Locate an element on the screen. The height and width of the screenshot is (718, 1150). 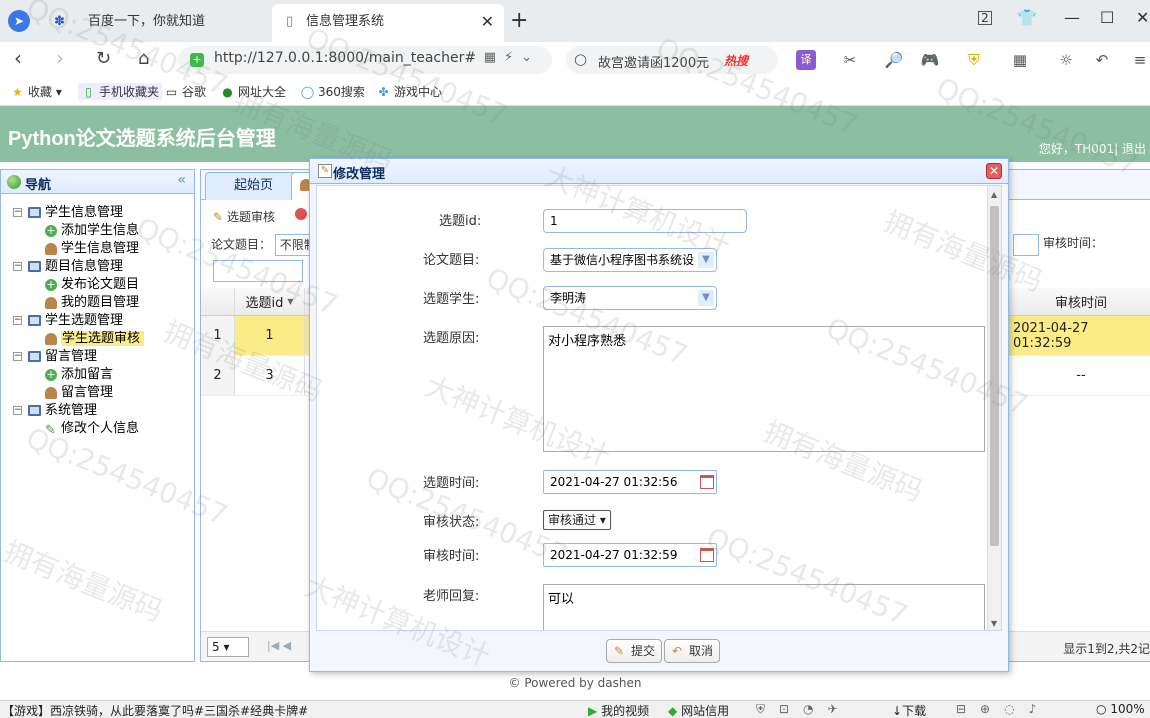
tree-item-publish-topic: + 发布论文题目 is located at coordinates (75, 285).